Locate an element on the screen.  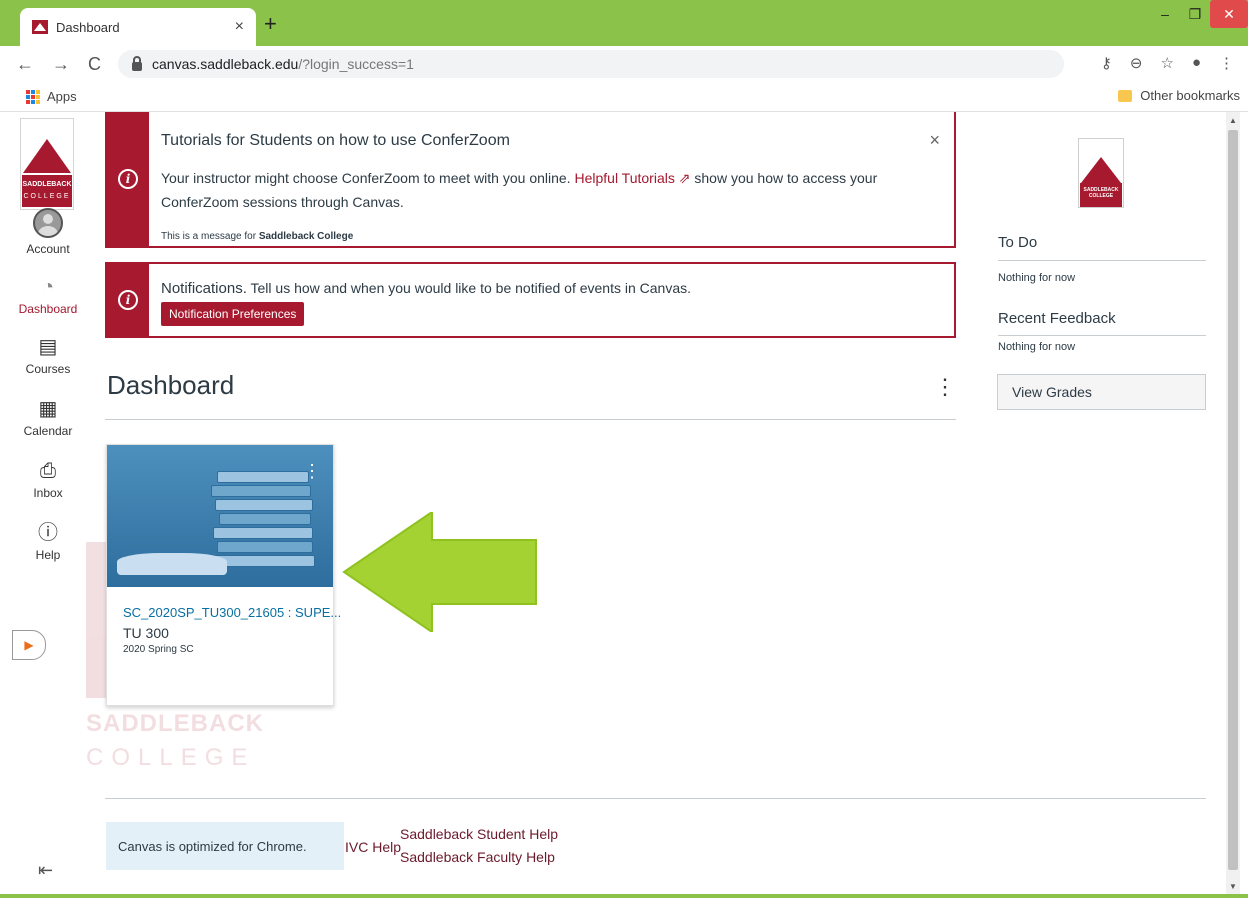
sidebar-logo-text: SADDLEBACK COLLEGE is located at coordinates (1101, 193).